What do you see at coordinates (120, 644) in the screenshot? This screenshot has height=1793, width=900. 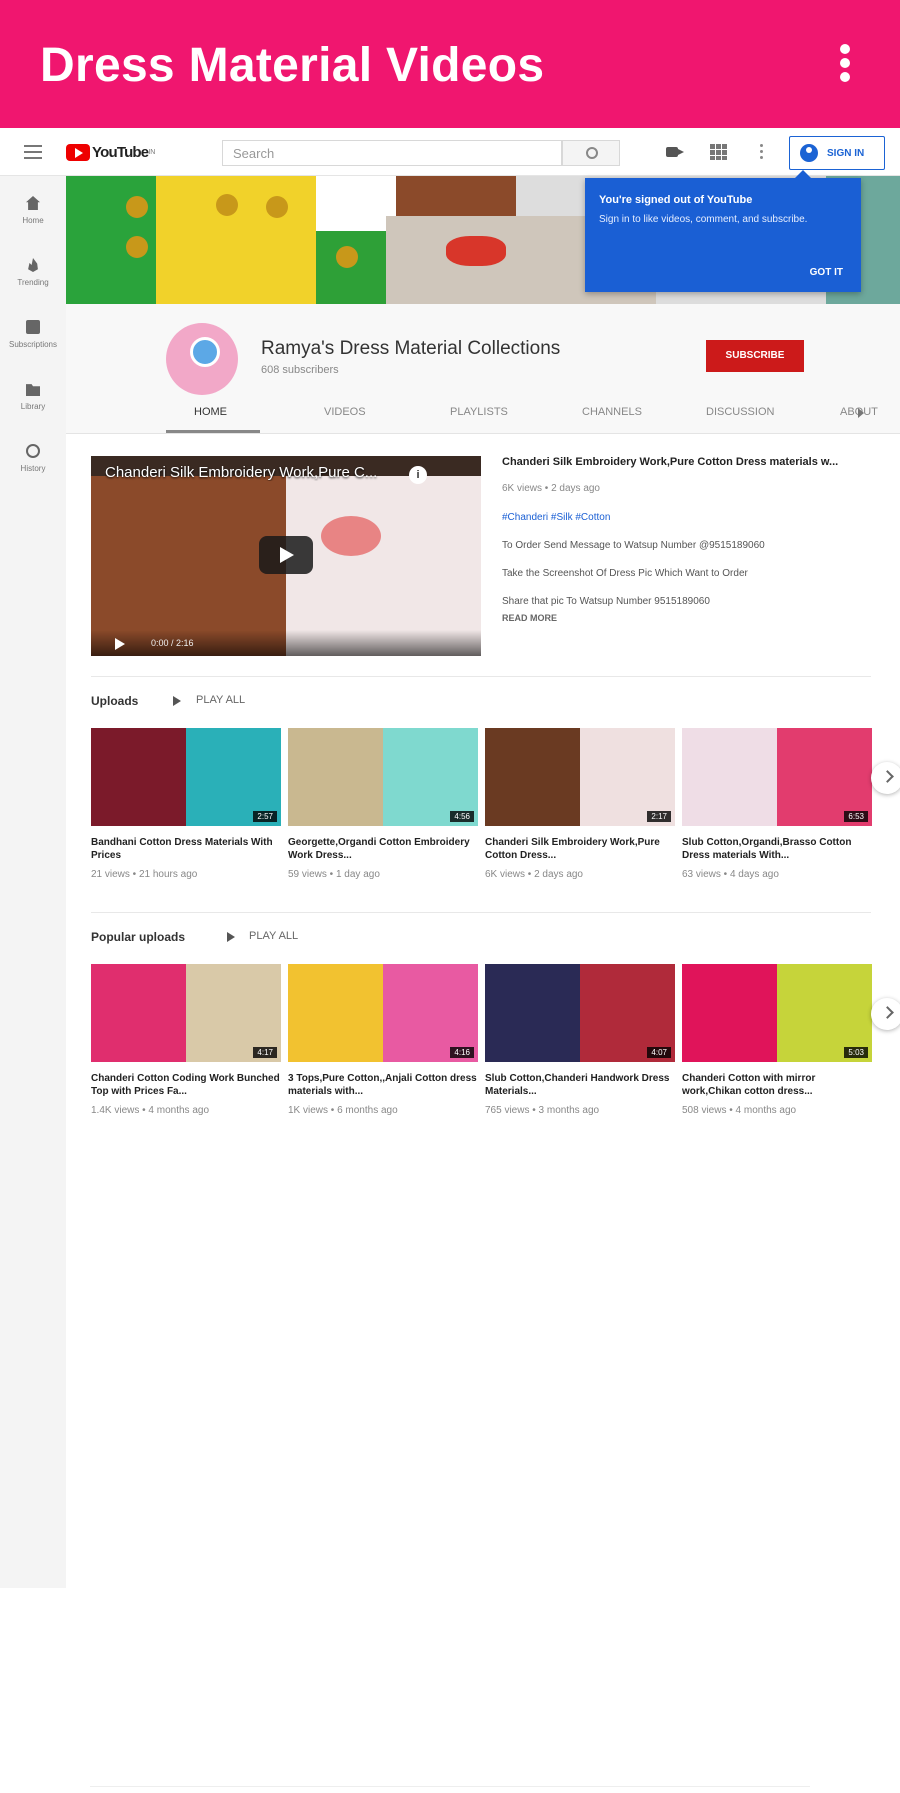 I see `play-icon` at bounding box center [120, 644].